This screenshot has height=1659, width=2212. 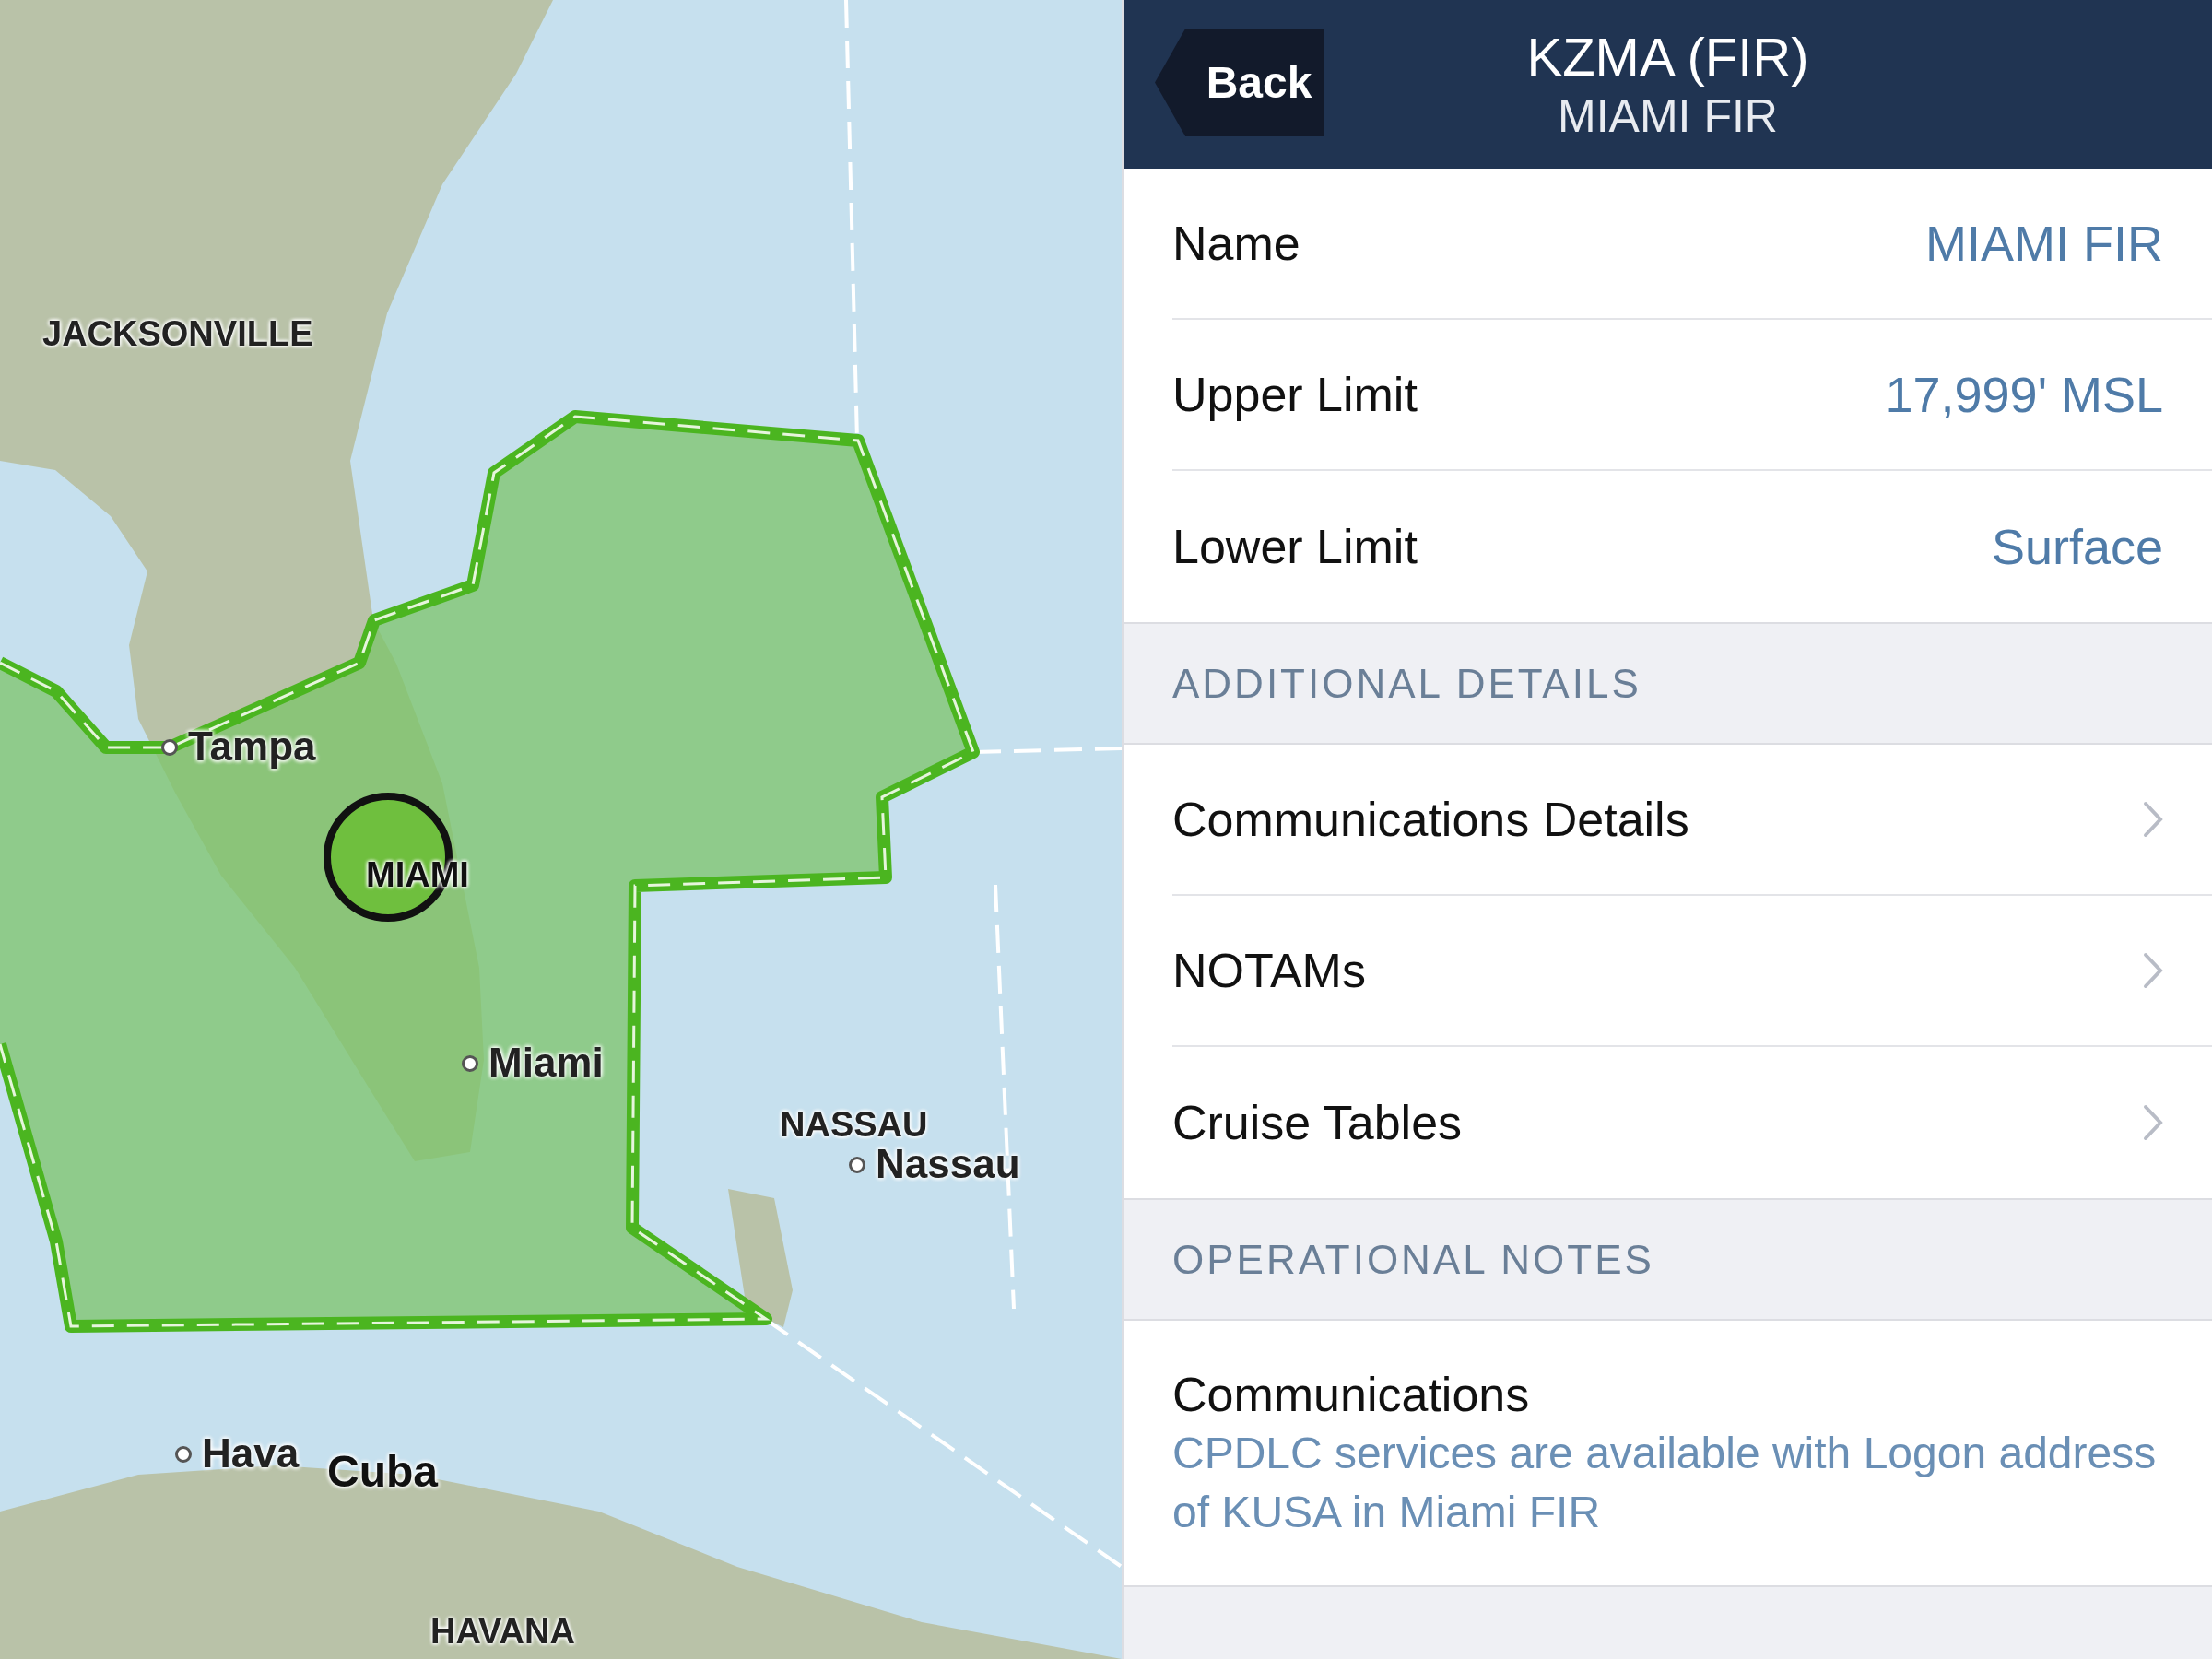 What do you see at coordinates (177, 333) in the screenshot?
I see `region-label: JACKSONVILLE` at bounding box center [177, 333].